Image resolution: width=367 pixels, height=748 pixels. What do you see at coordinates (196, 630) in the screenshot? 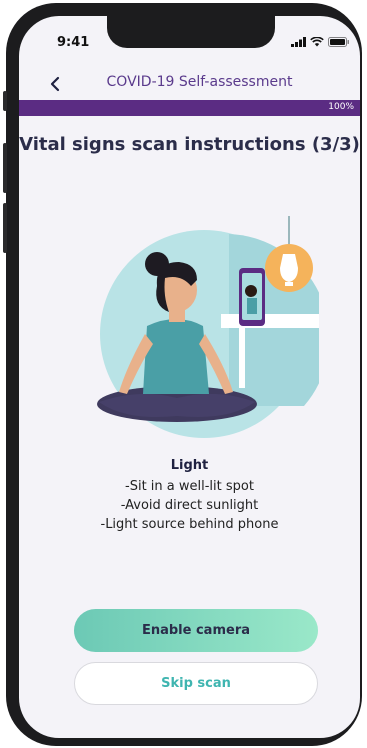
I see `enable-camera-button: Enable camera` at bounding box center [196, 630].